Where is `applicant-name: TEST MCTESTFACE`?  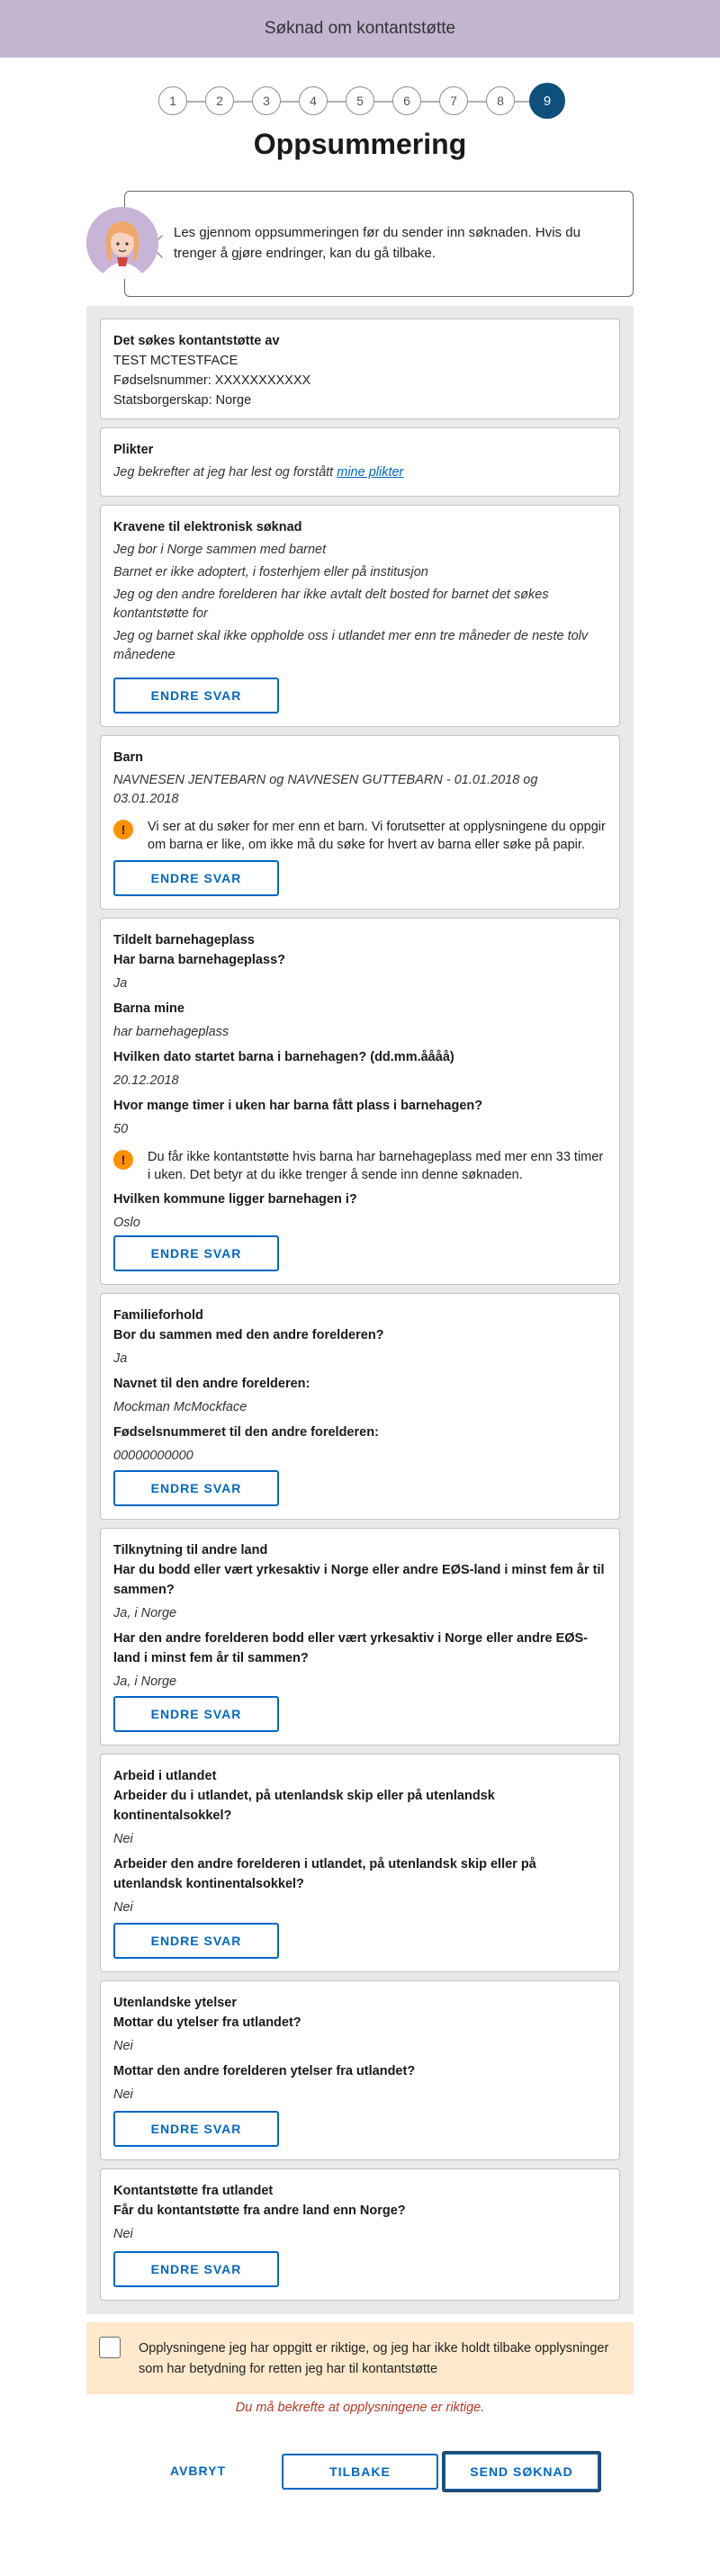
applicant-name: TEST MCTESTFACE is located at coordinates (175, 361).